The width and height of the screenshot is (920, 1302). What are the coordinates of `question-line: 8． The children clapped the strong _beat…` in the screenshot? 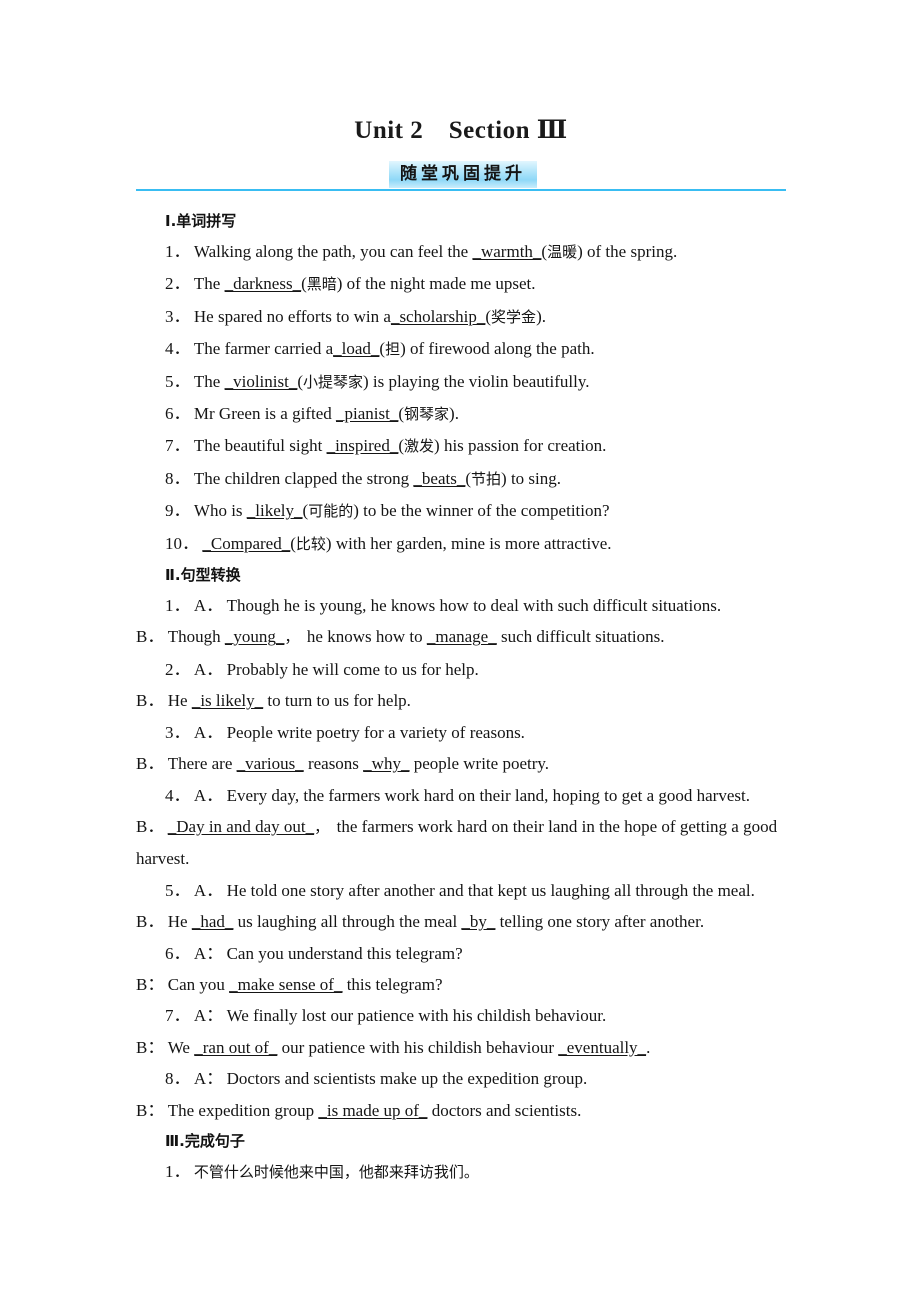 It's located at (461, 479).